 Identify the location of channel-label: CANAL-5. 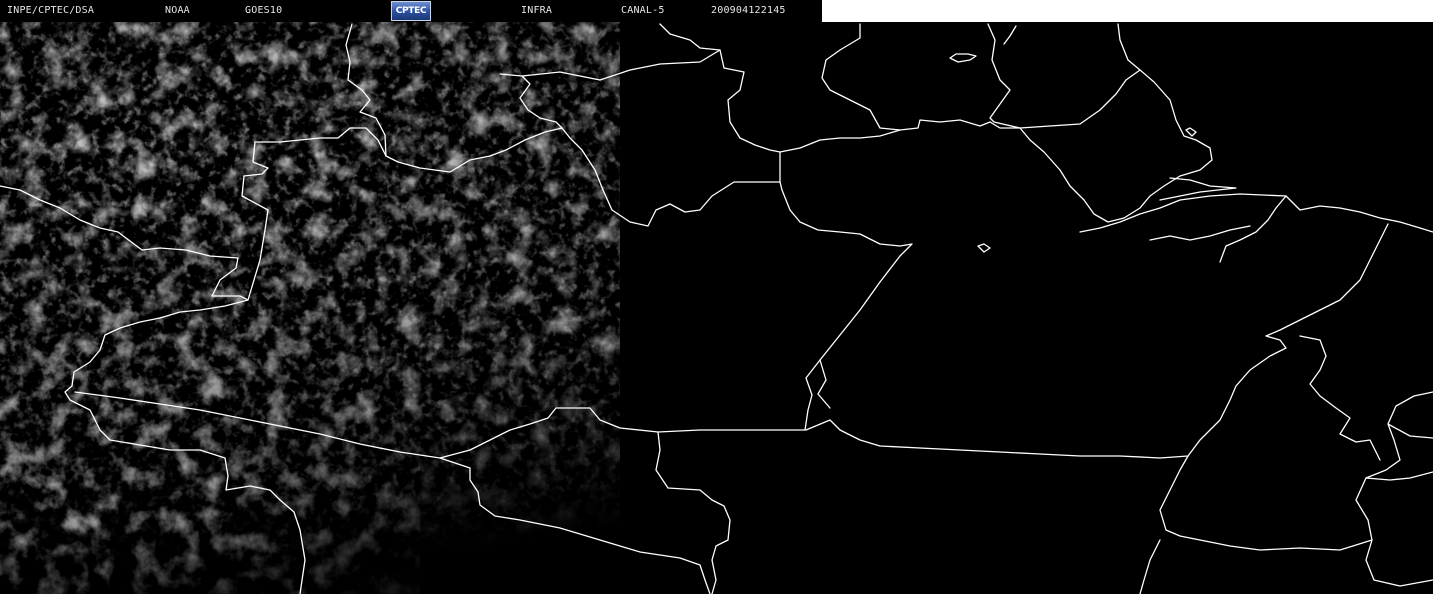
(643, 10).